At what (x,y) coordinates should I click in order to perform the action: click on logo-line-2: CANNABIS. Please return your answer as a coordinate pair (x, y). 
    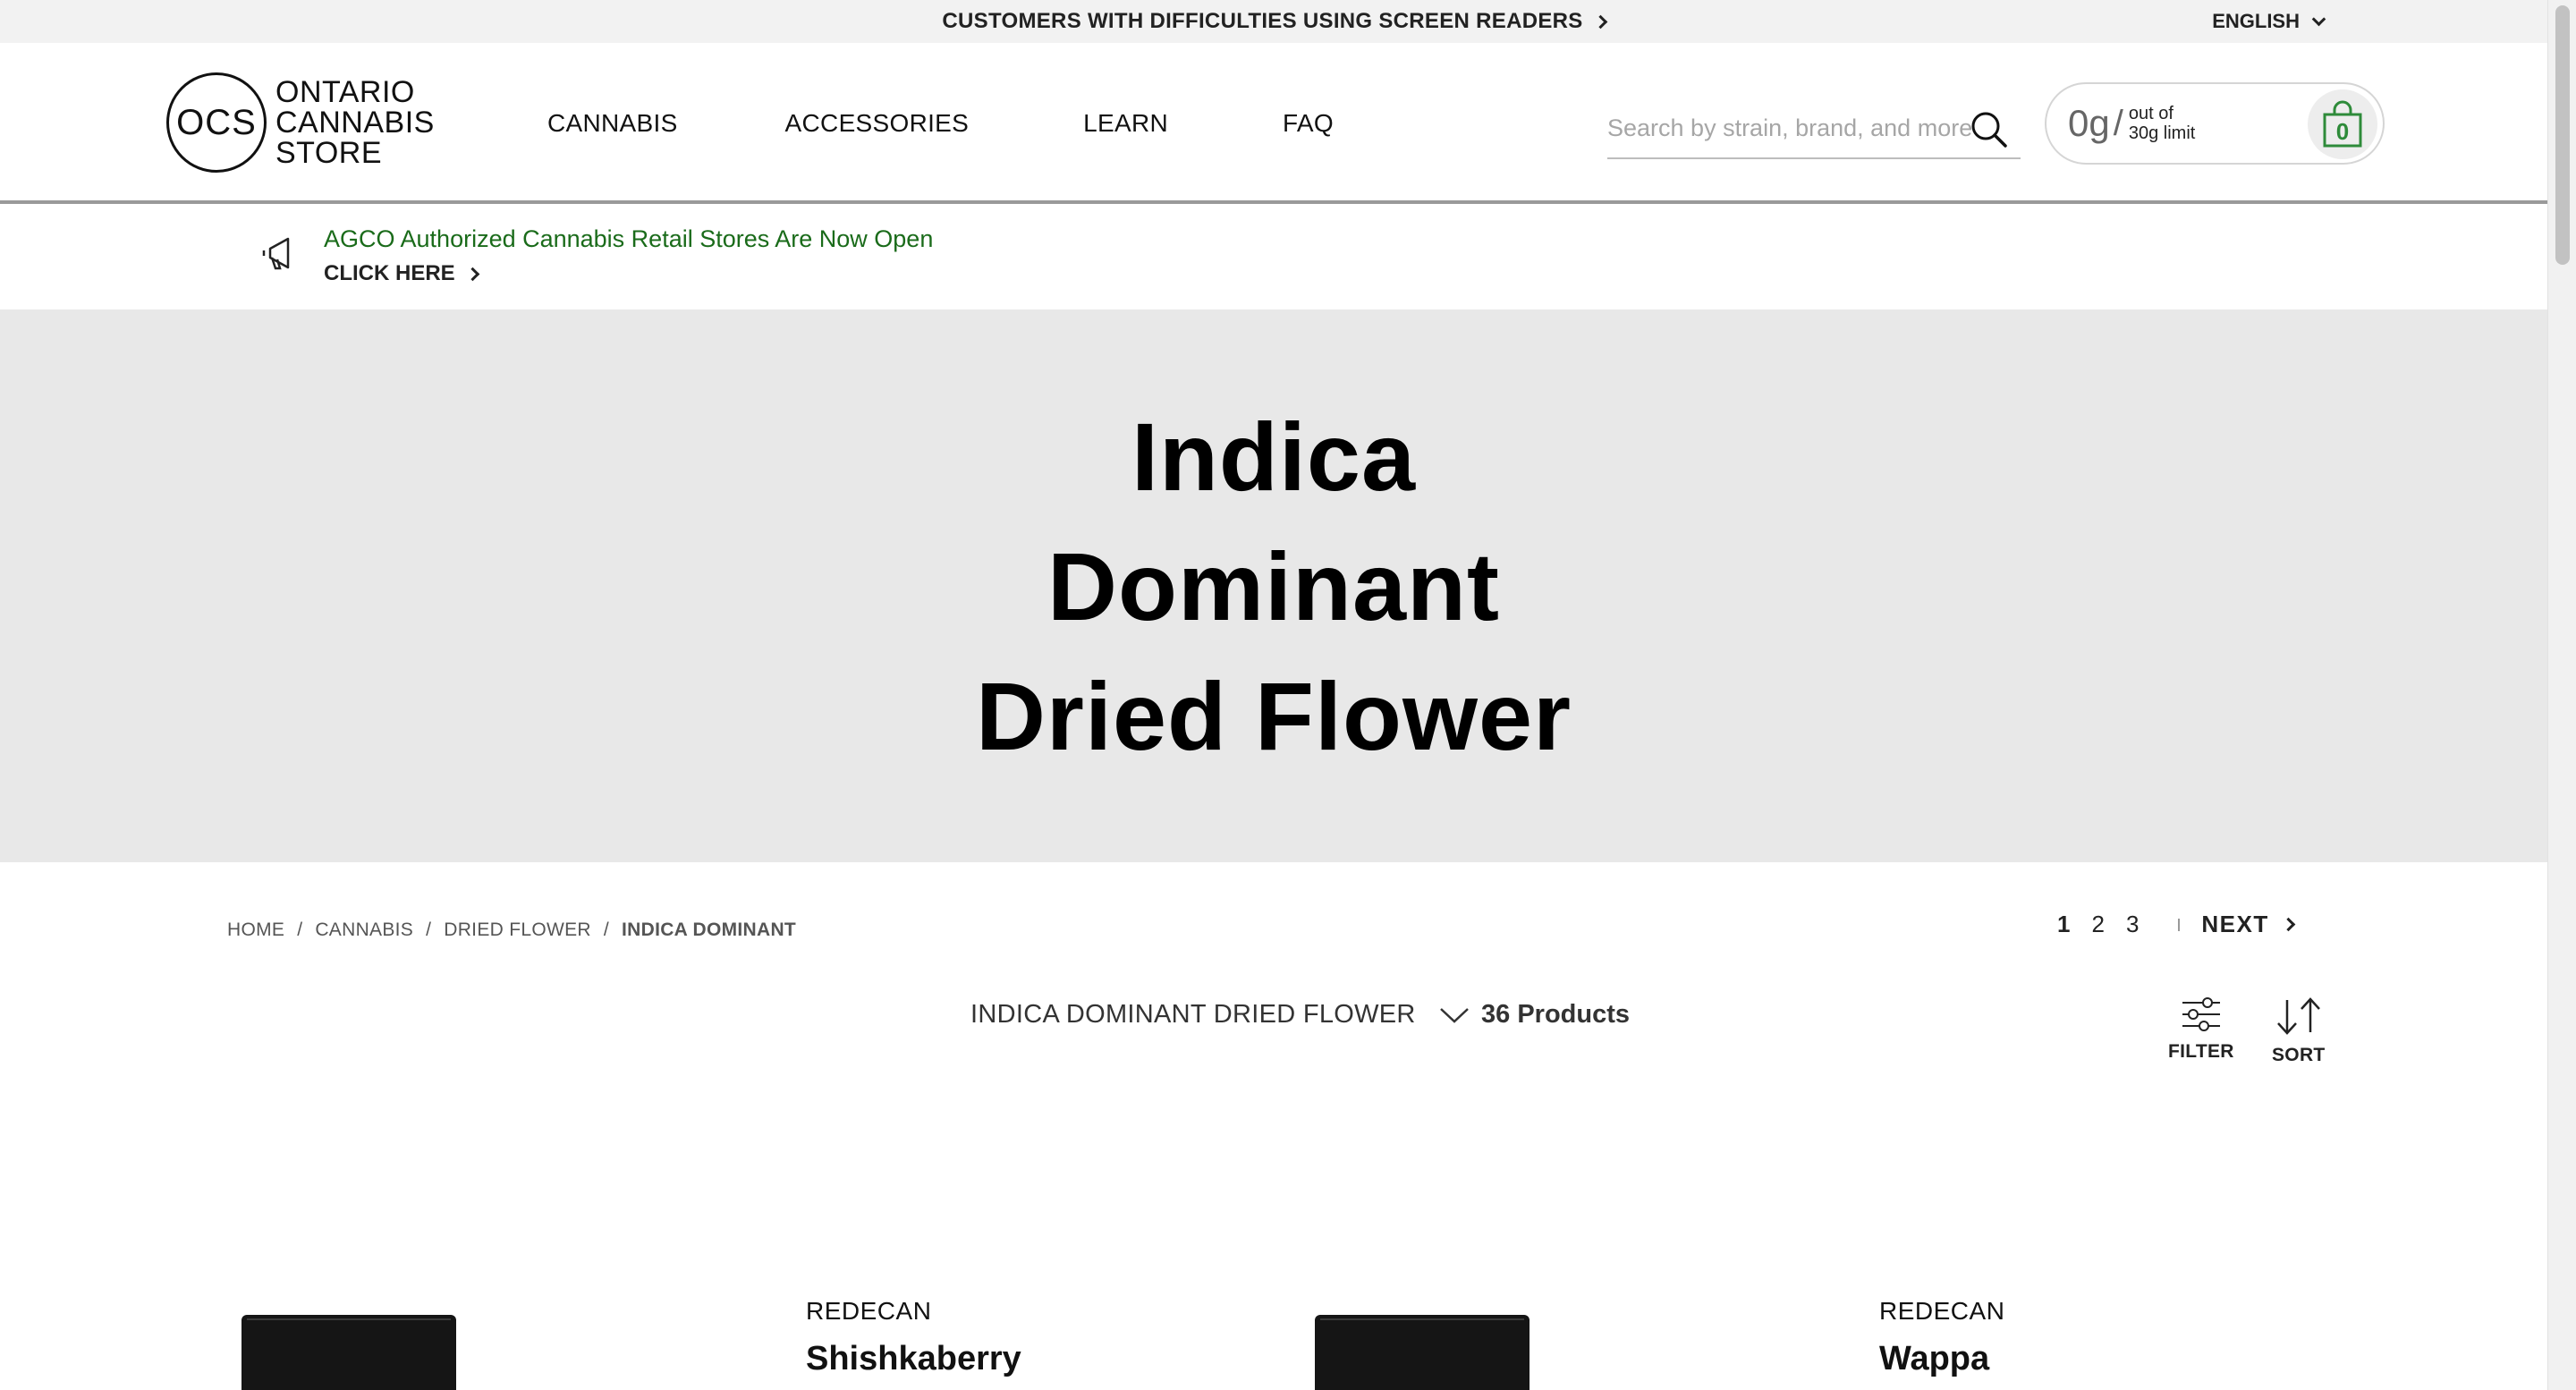
    Looking at the image, I should click on (355, 123).